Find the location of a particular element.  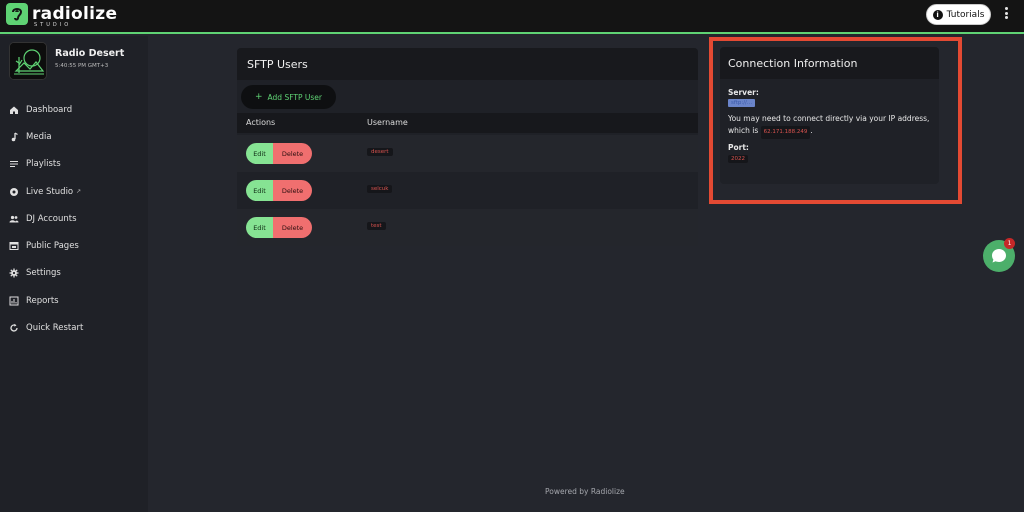

username-value: test is located at coordinates (376, 226).